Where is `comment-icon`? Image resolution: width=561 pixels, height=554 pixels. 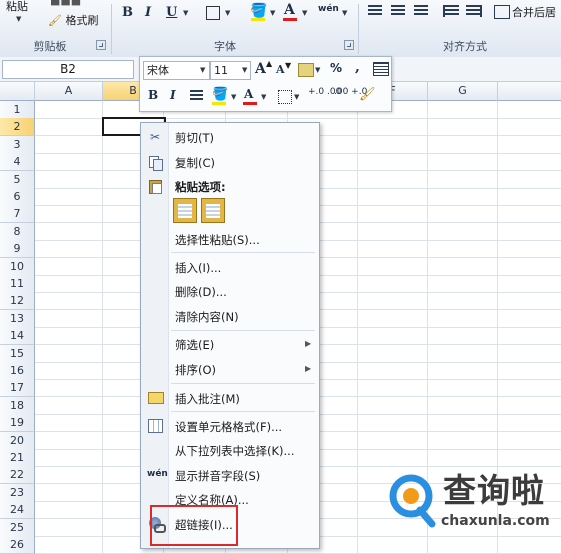 comment-icon is located at coordinates (155, 397).